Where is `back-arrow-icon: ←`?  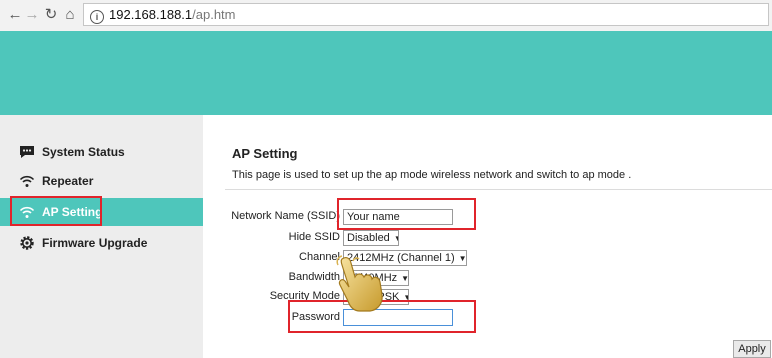 back-arrow-icon: ← is located at coordinates (15, 15).